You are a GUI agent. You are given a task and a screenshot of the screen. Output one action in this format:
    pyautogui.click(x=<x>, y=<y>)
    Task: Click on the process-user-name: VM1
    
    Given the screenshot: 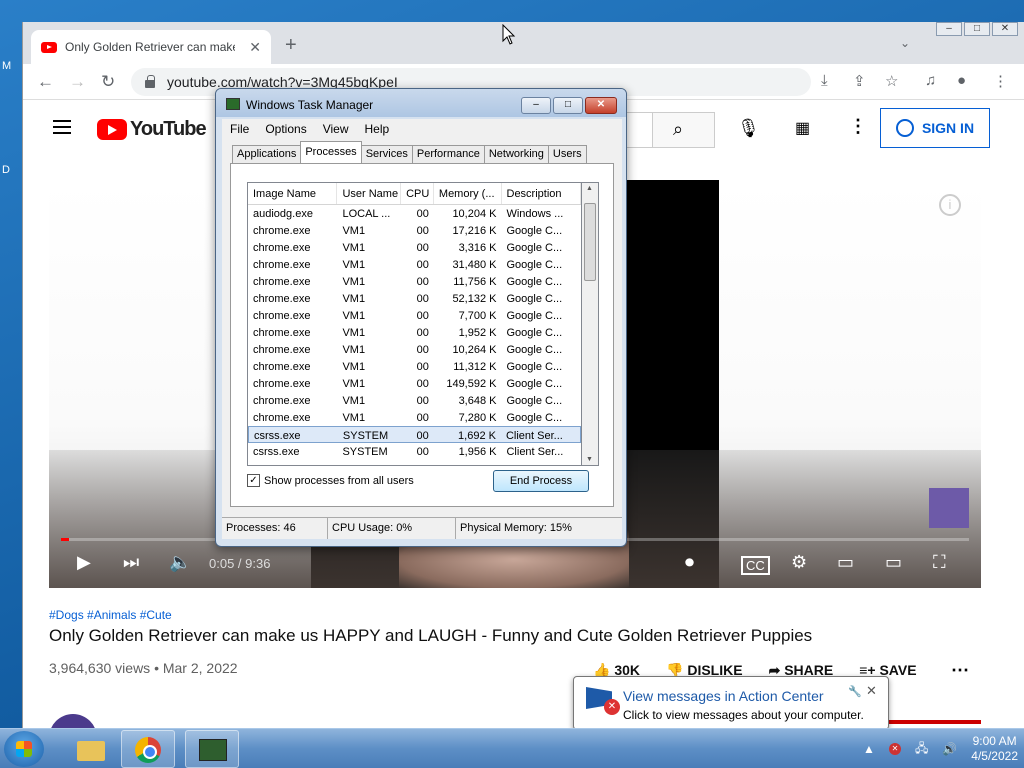 What is the action you would take?
    pyautogui.click(x=354, y=418)
    